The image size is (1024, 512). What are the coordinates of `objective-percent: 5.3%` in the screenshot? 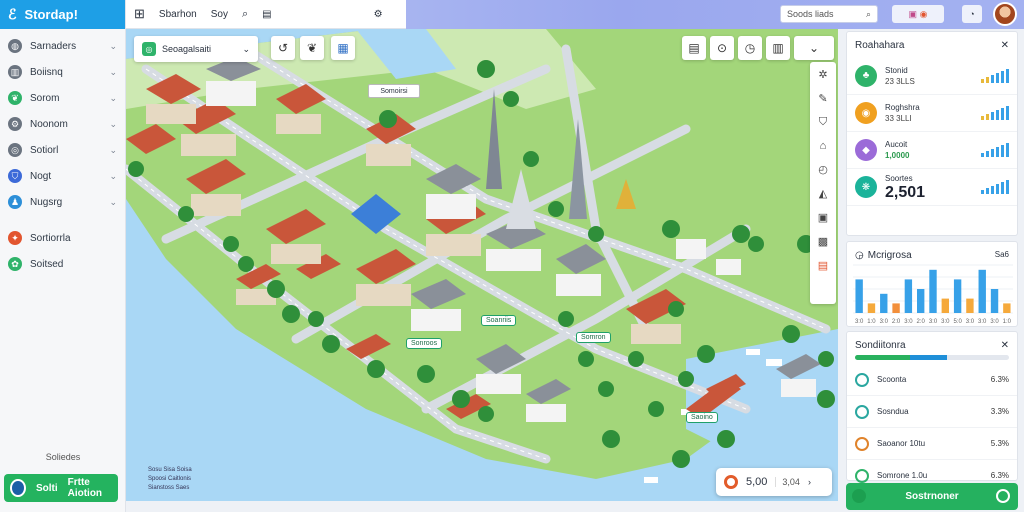 It's located at (999, 443).